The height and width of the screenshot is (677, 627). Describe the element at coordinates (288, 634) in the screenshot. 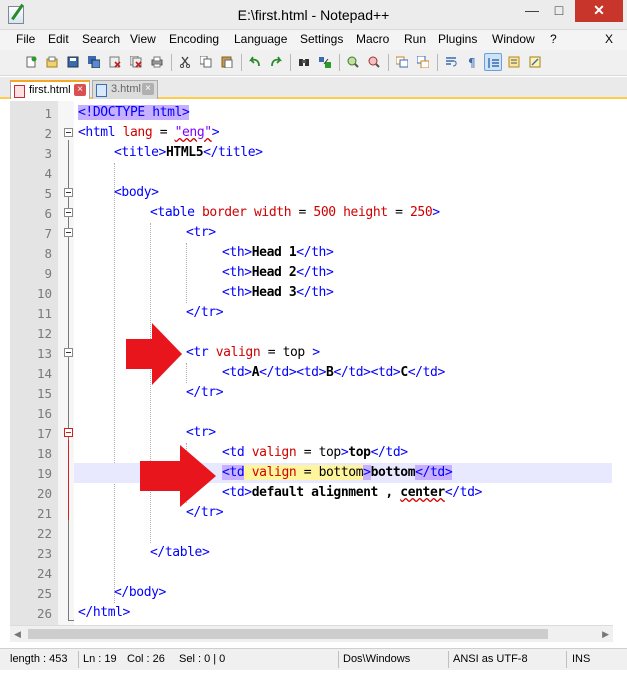

I see `scroll-thumb` at that location.